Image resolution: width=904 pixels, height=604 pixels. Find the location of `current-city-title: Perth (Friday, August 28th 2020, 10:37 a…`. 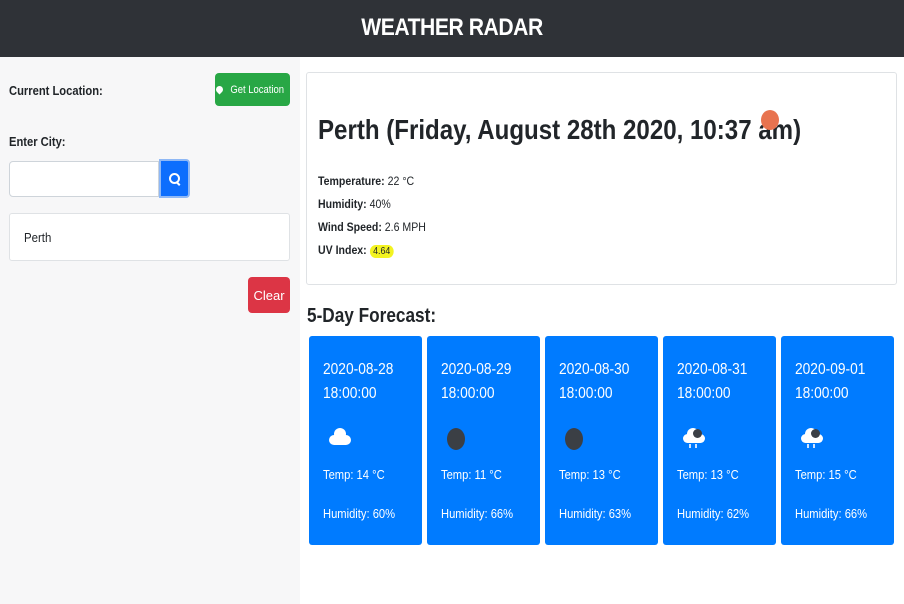

current-city-title: Perth (Friday, August 28th 2020, 10:37 a… is located at coordinates (560, 129).